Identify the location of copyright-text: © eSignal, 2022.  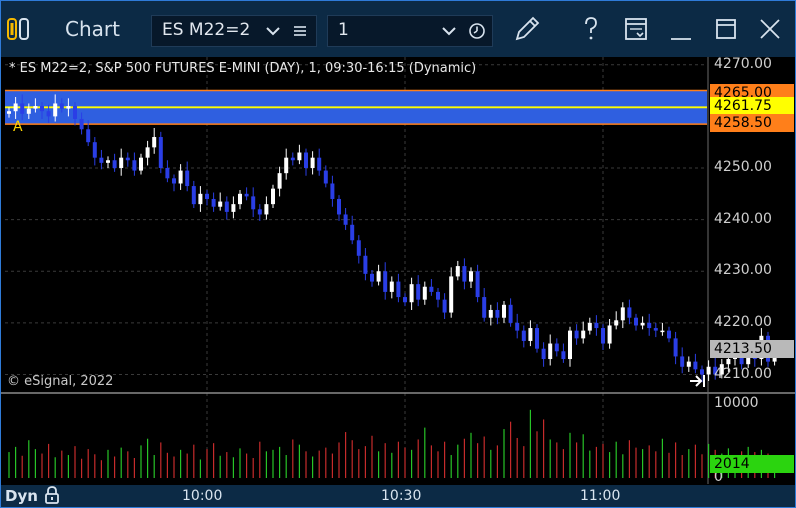
(60, 381).